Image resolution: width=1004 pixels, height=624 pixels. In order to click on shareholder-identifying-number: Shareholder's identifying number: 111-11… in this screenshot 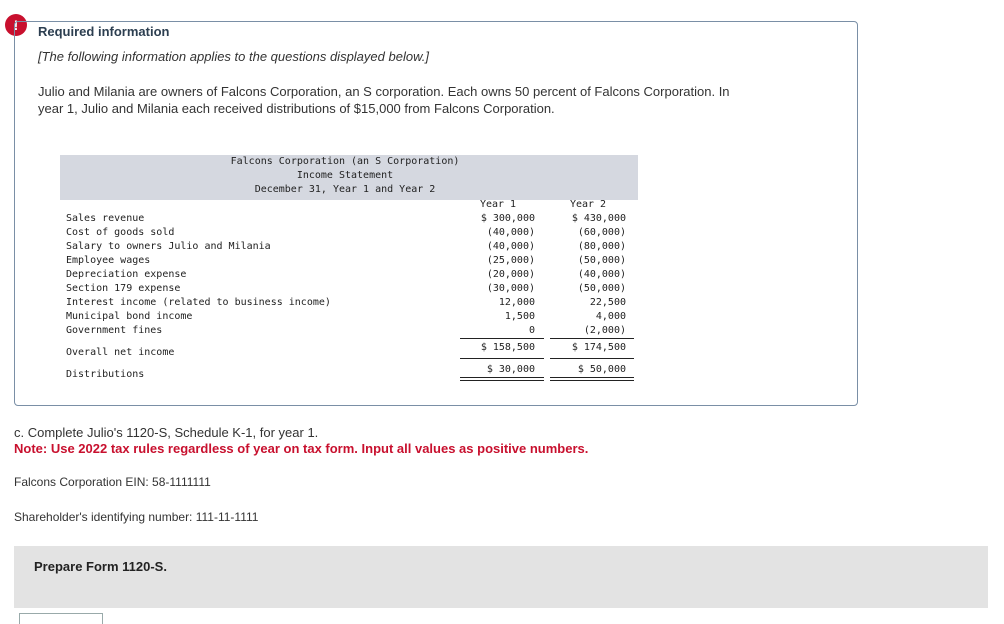, I will do `click(136, 517)`.